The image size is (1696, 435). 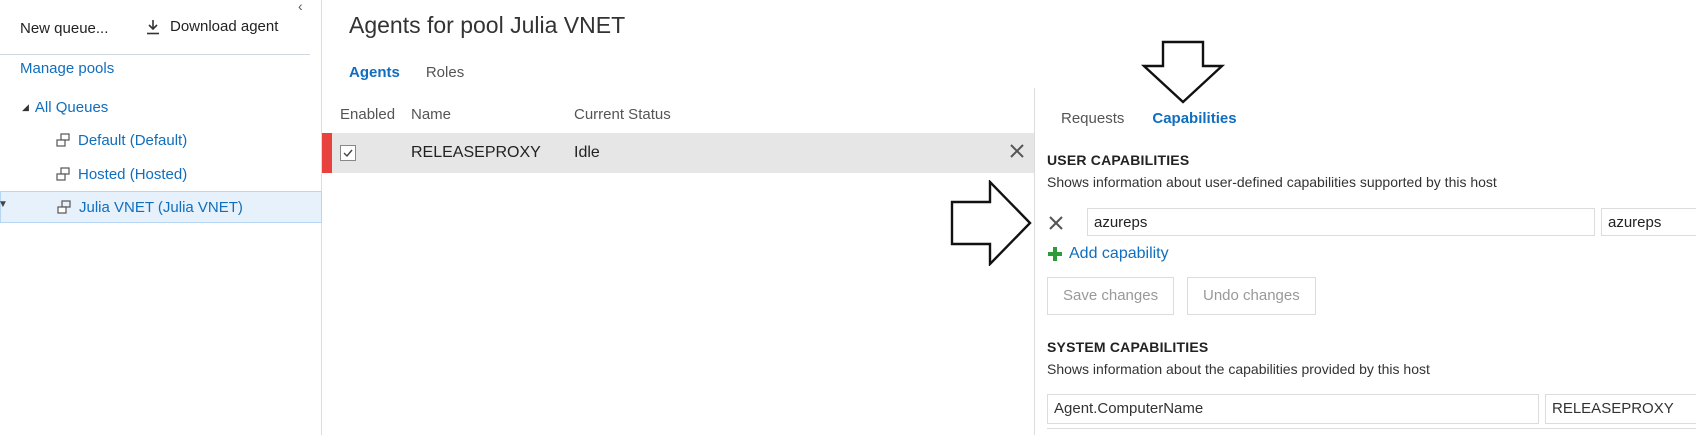 What do you see at coordinates (1149, 118) in the screenshot?
I see `details-tabs: Requests Capabilities` at bounding box center [1149, 118].